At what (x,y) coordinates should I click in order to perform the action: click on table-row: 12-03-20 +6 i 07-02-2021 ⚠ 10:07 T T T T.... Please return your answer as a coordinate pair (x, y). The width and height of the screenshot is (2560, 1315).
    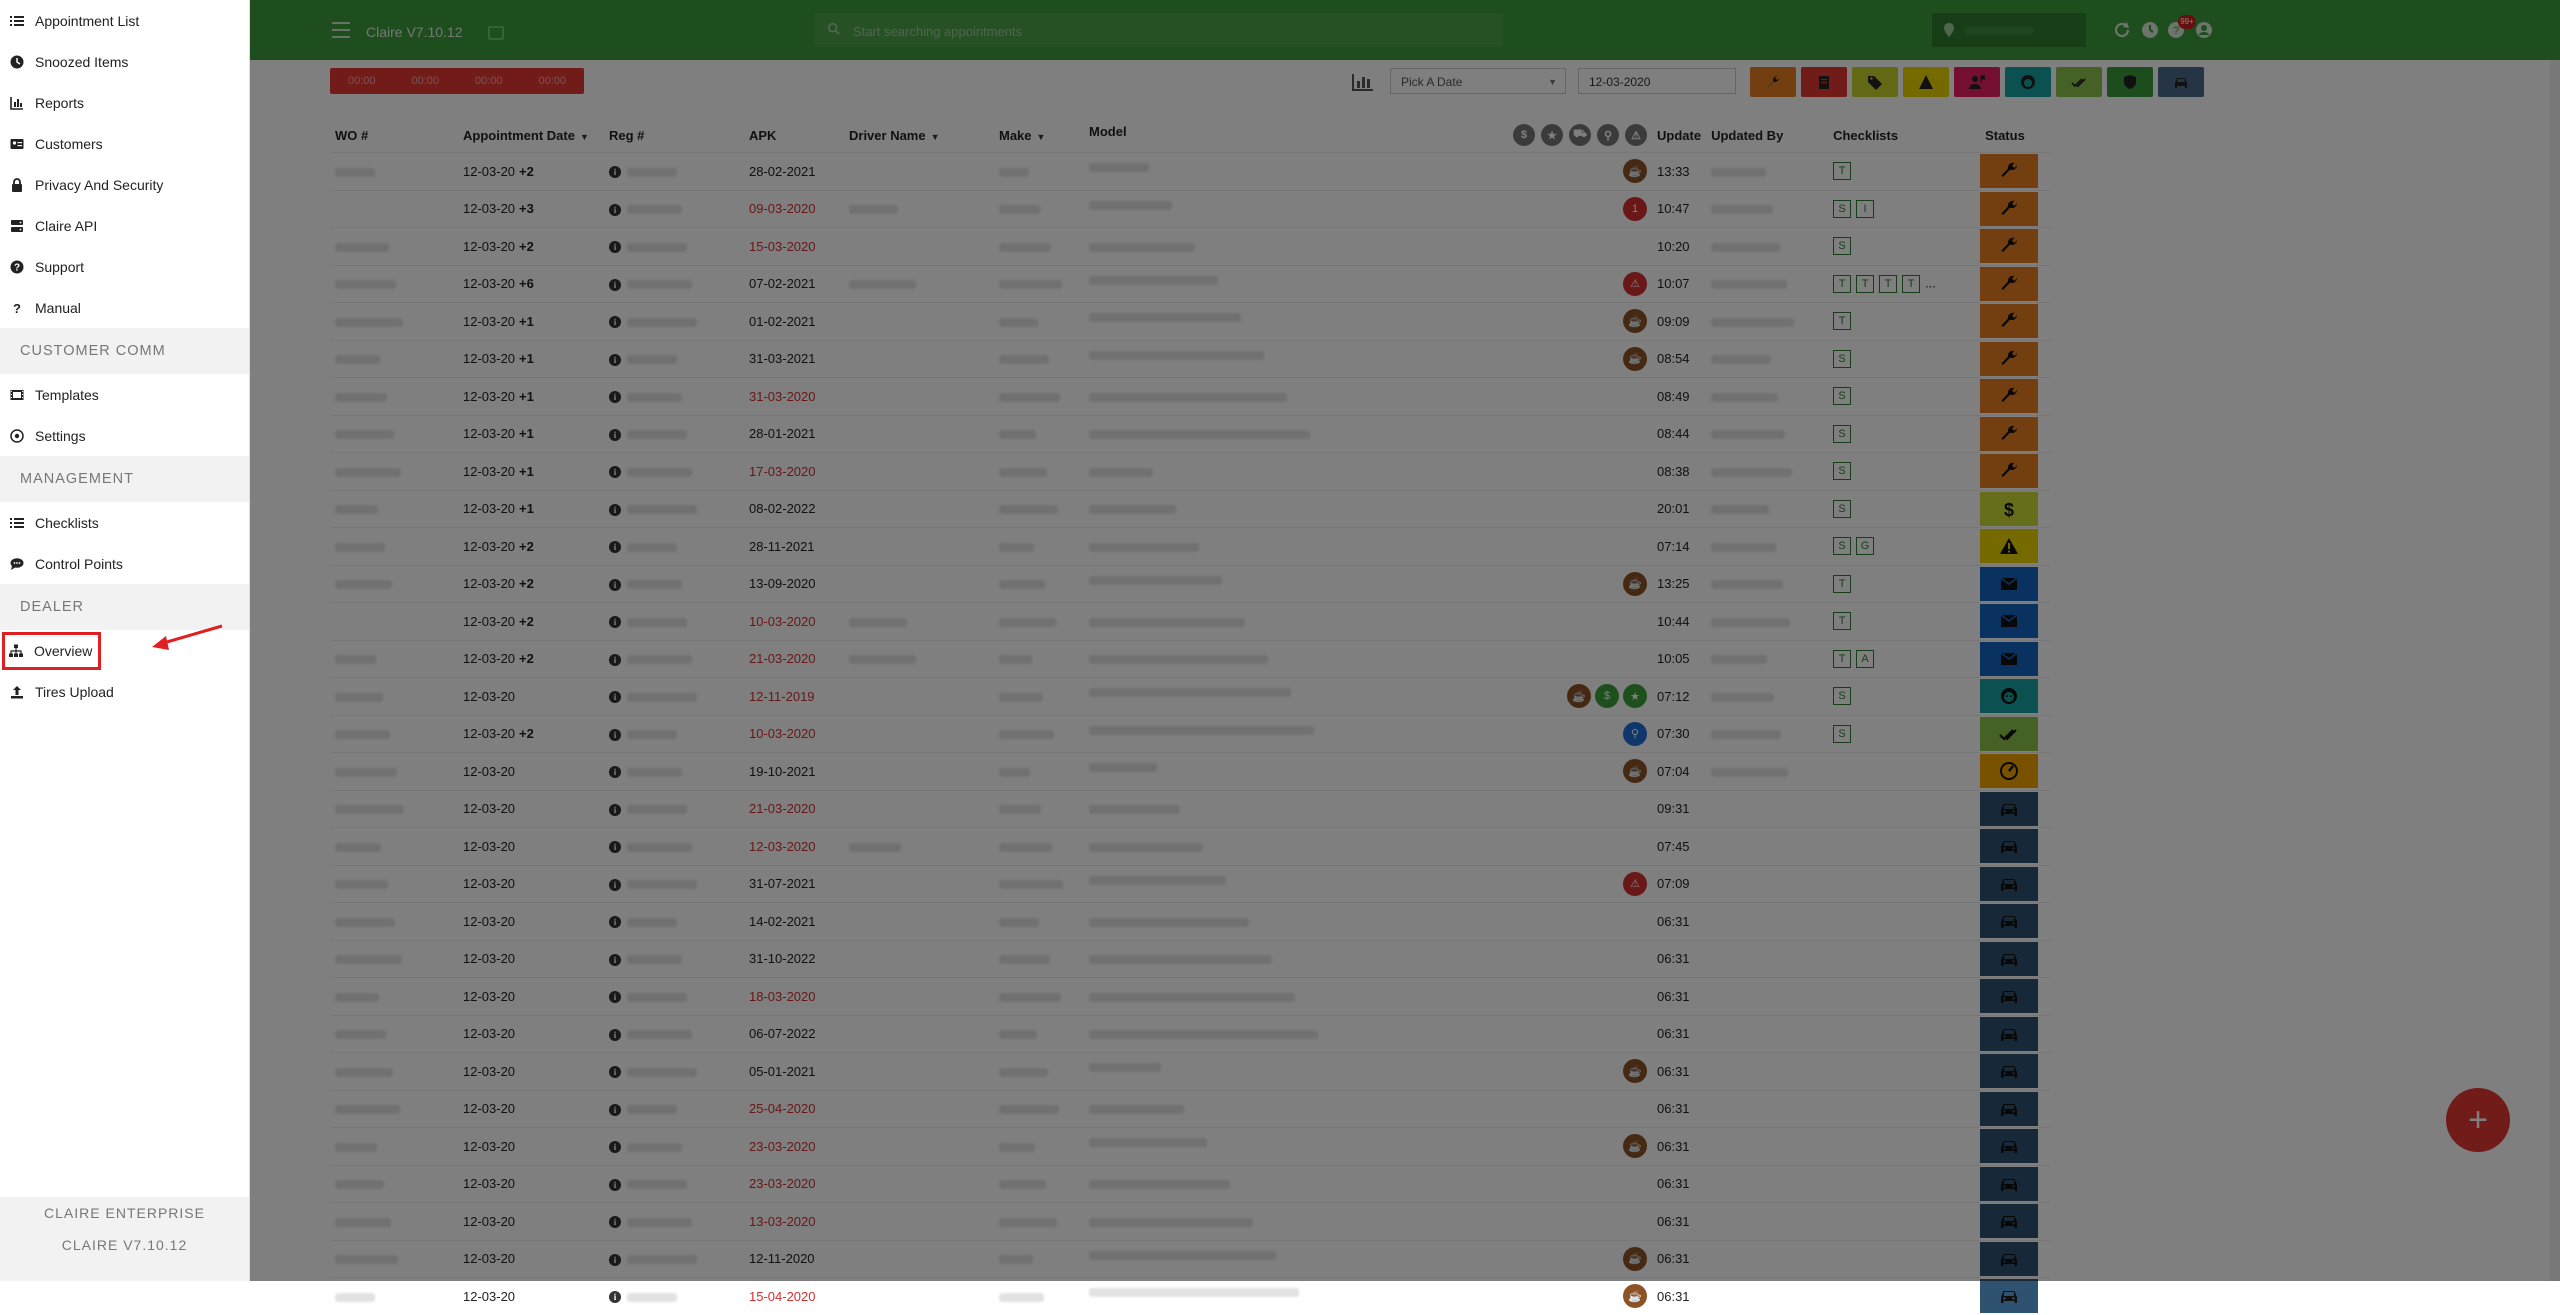
    Looking at the image, I should click on (1190, 283).